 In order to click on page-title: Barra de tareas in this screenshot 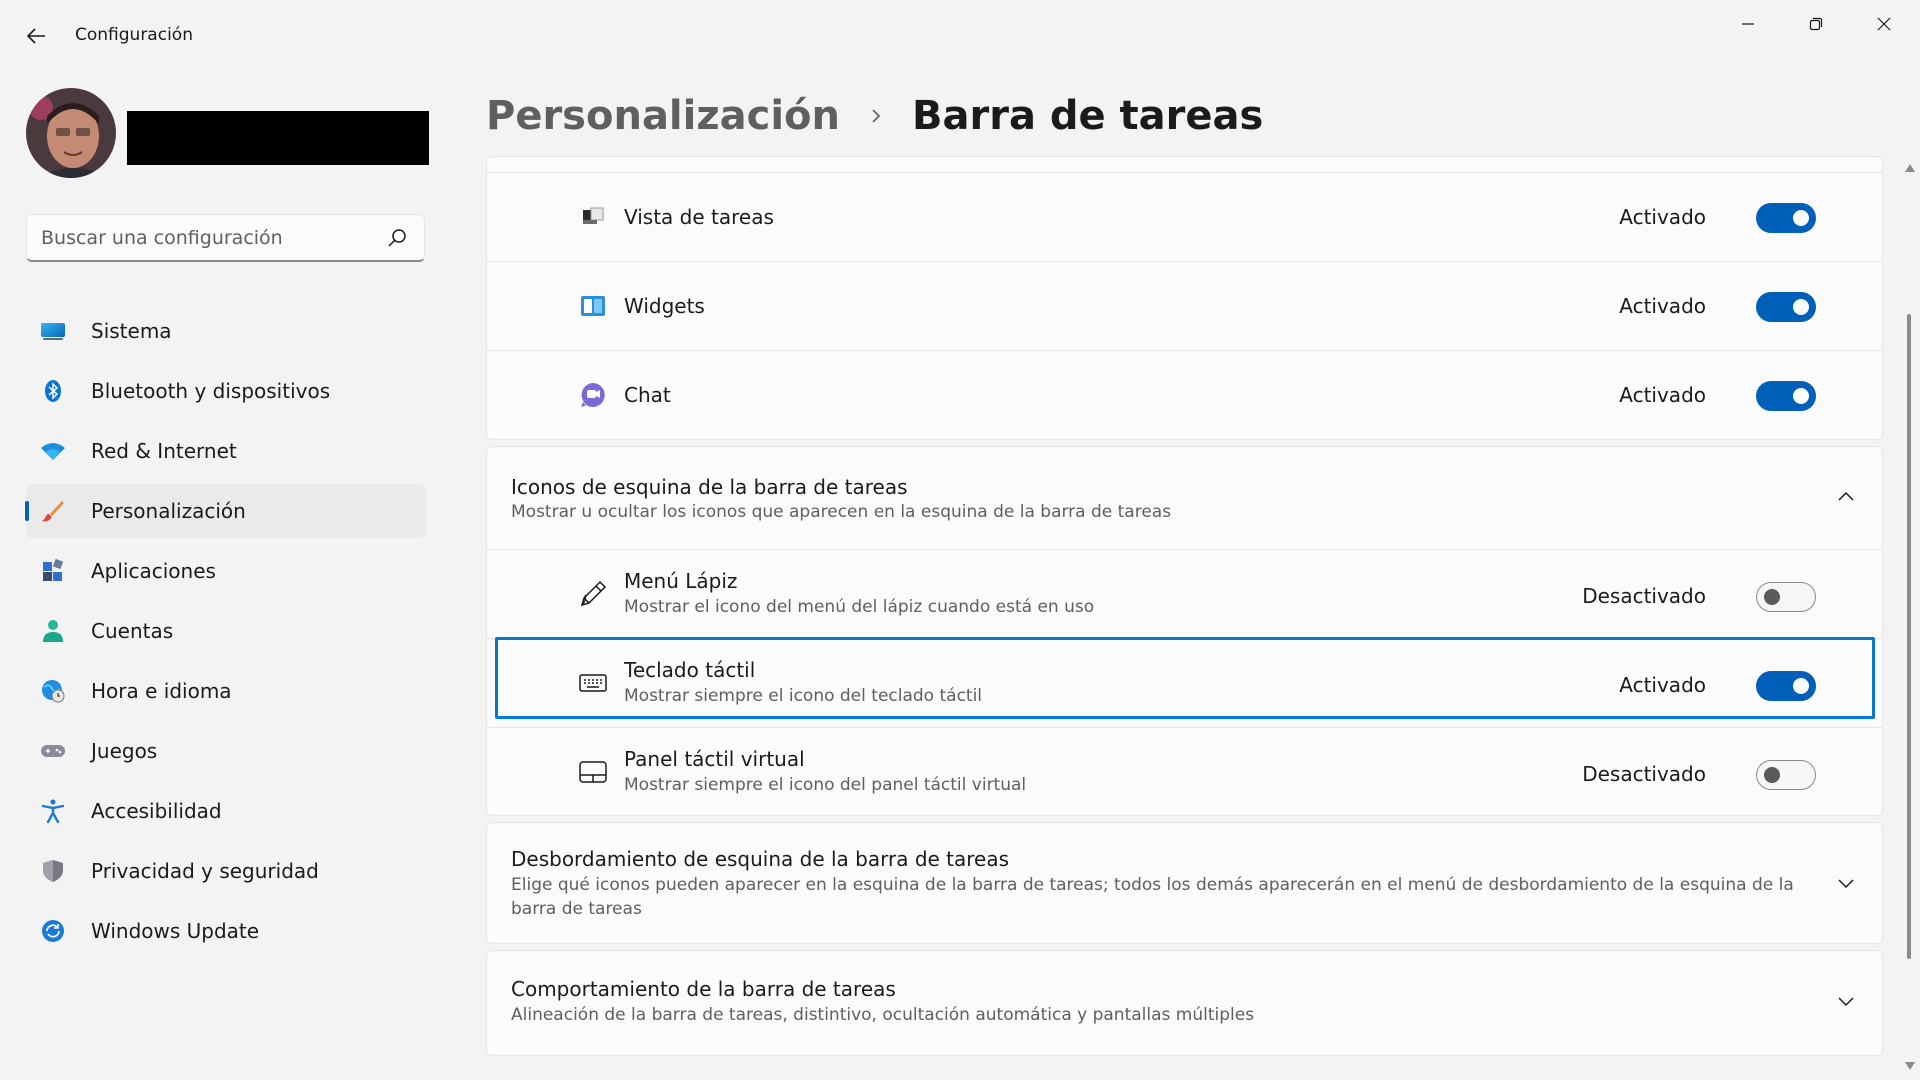, I will do `click(1088, 116)`.